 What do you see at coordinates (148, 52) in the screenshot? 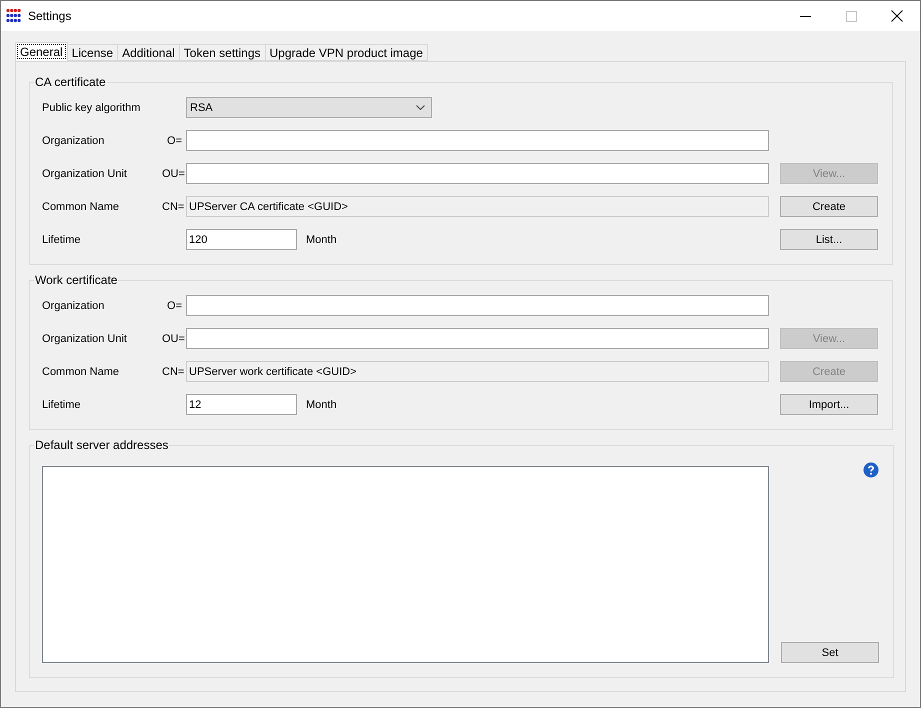
I see `tab: Additional` at bounding box center [148, 52].